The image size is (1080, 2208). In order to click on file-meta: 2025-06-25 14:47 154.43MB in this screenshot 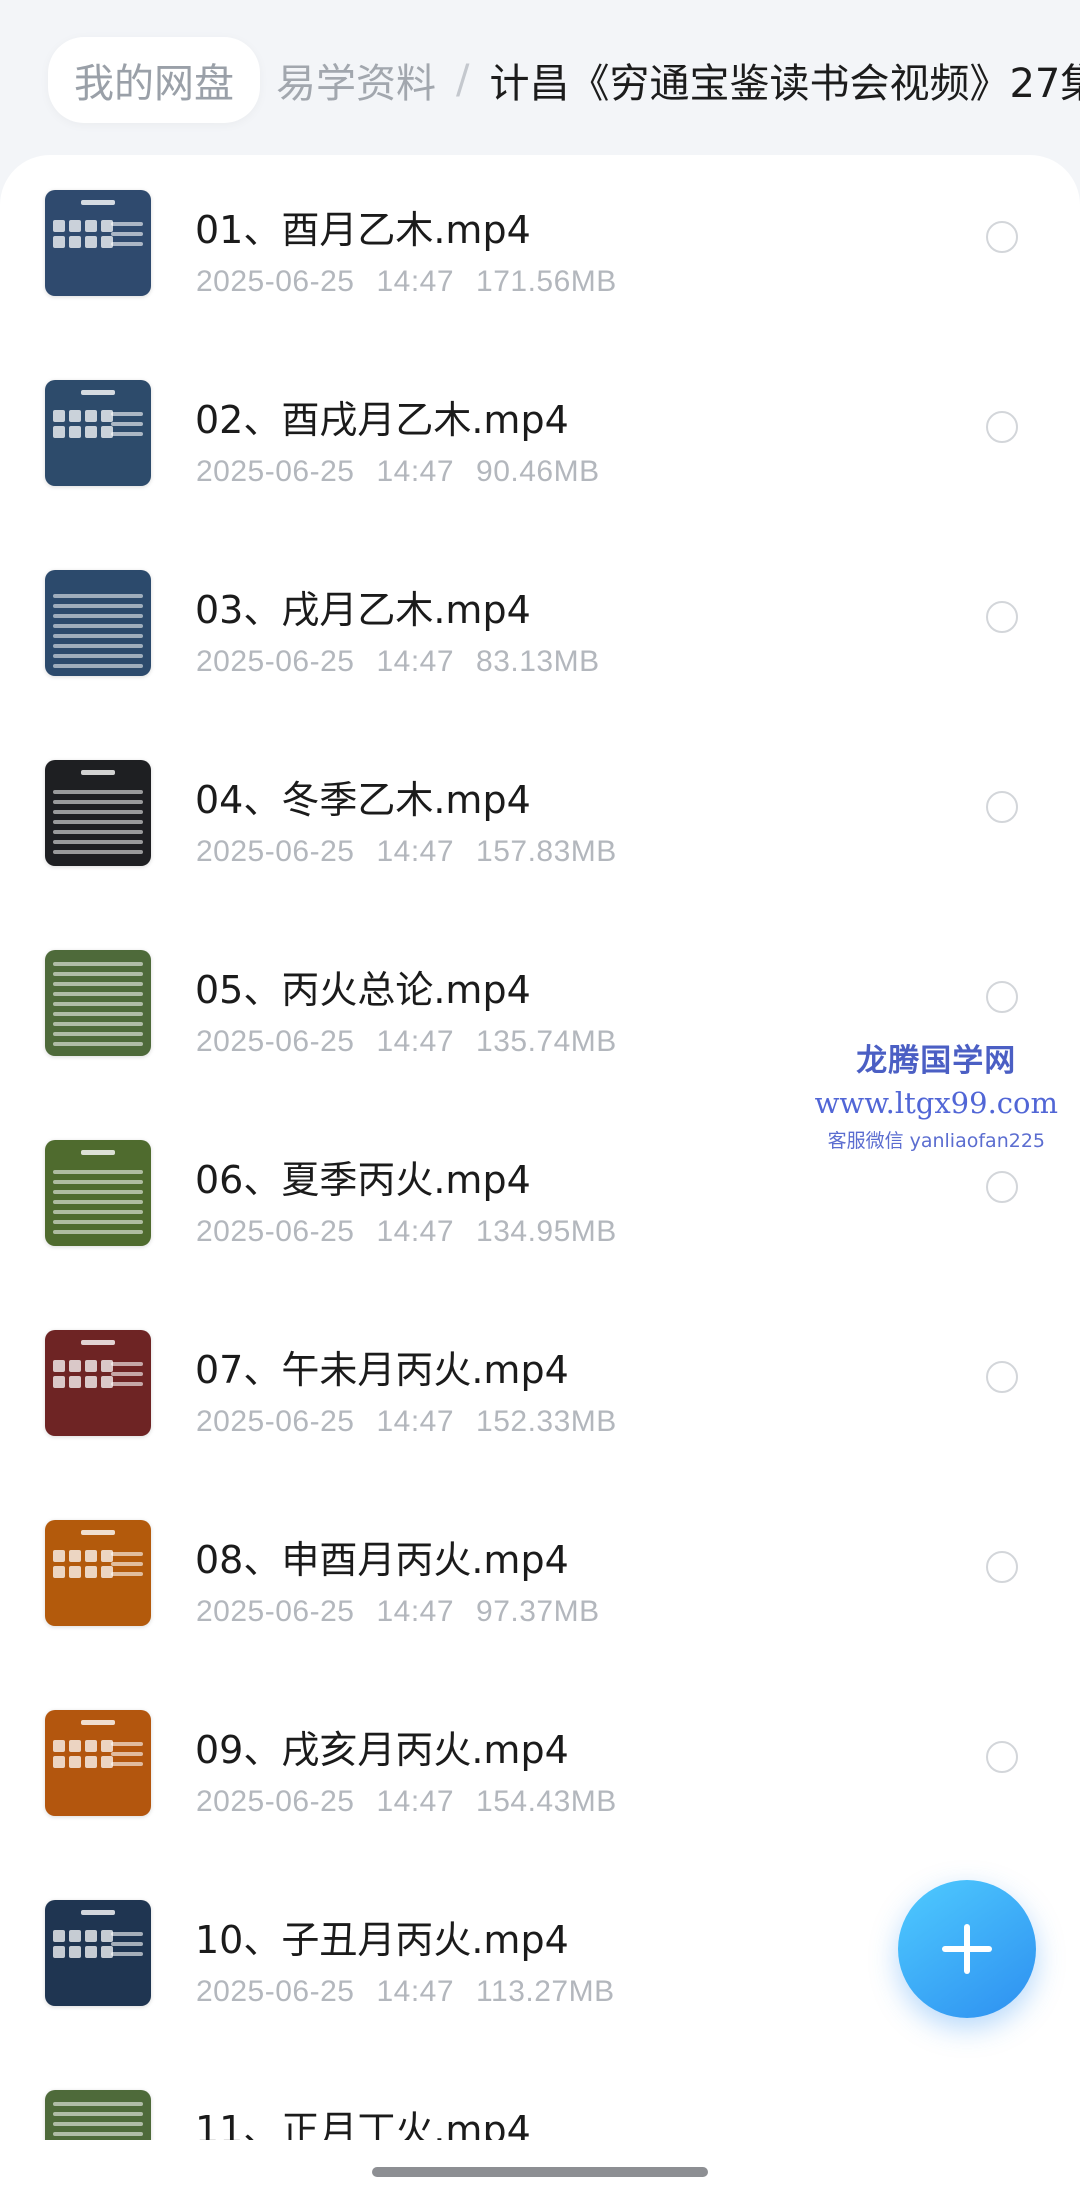, I will do `click(406, 1802)`.